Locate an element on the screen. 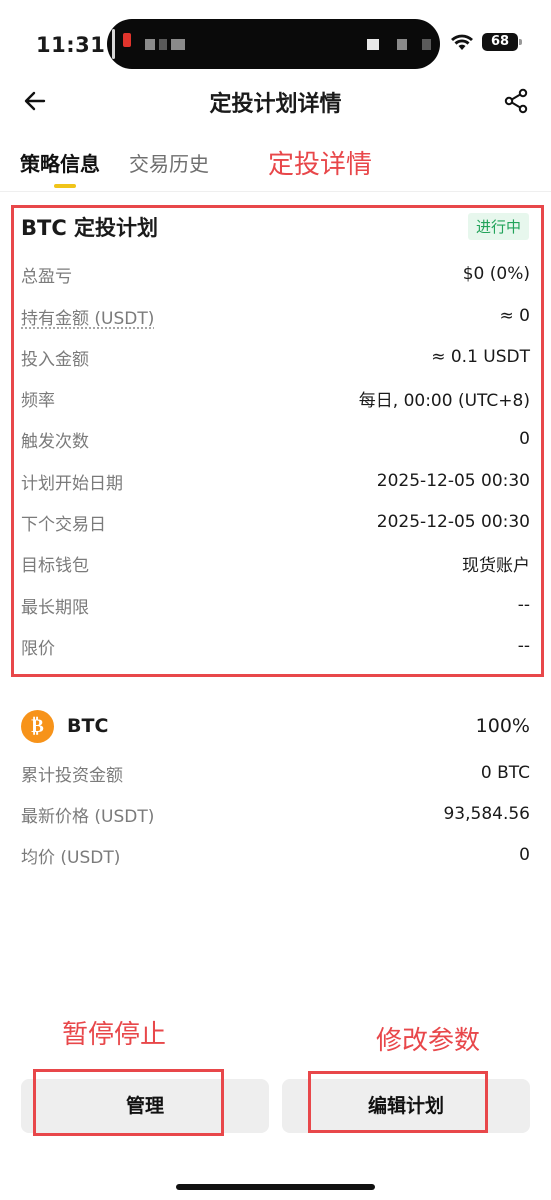 This screenshot has height=1200, width=551. row-label: 限价 is located at coordinates (38, 648).